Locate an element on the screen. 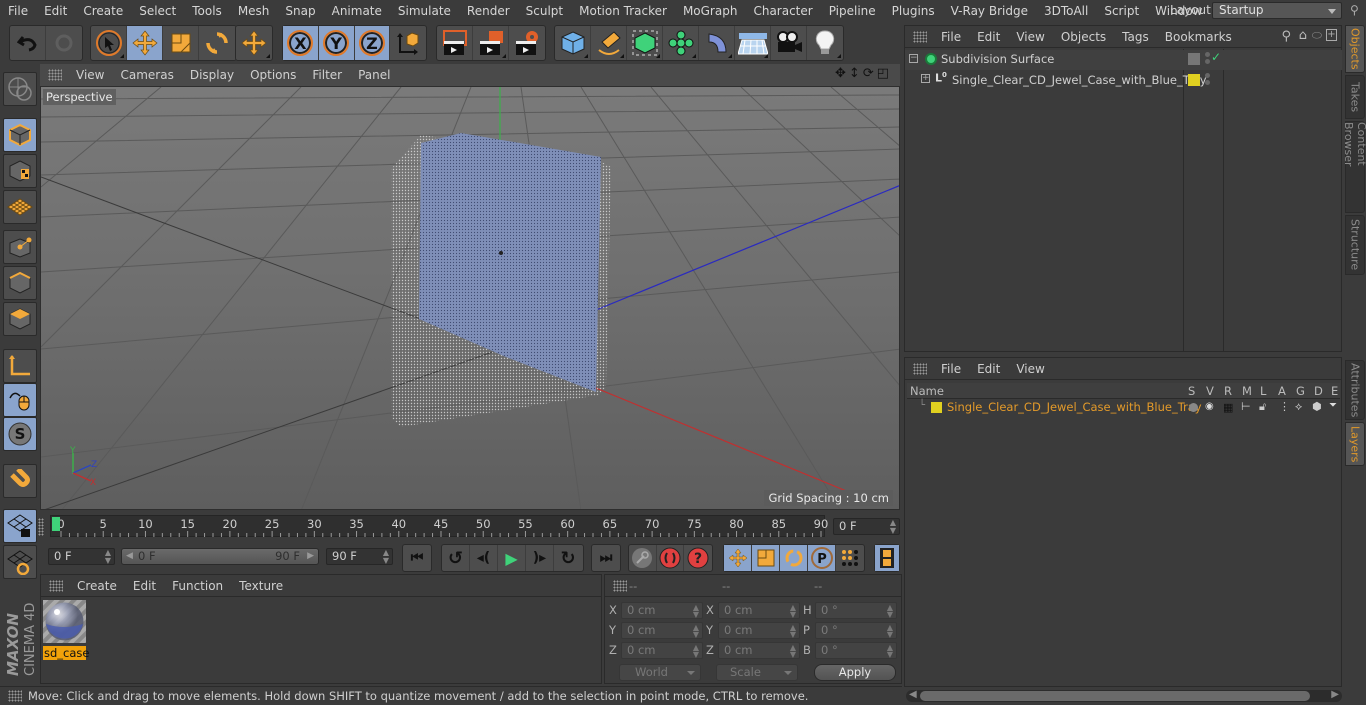 Image resolution: width=1366 pixels, height=705 pixels. solo-button: S is located at coordinates (20, 434).